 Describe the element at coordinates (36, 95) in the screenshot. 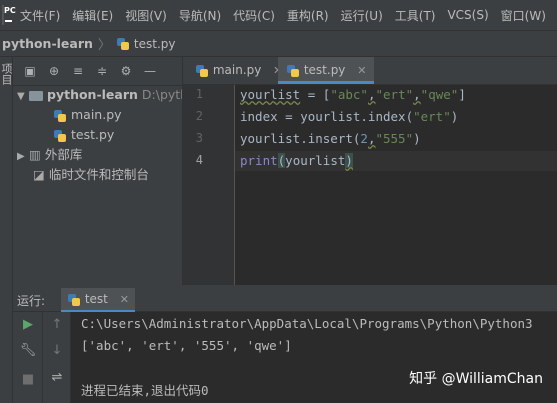

I see `folder-icon` at that location.